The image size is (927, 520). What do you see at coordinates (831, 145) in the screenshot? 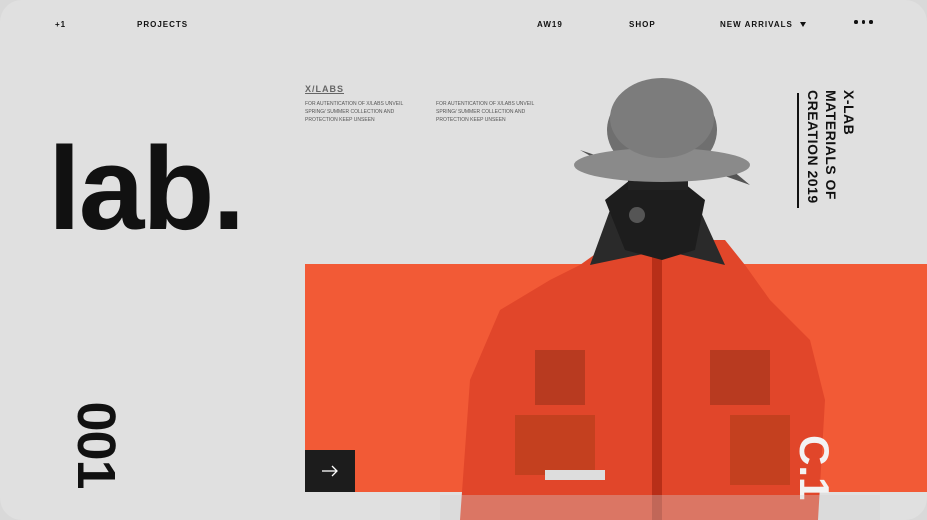
I see `side-title-line2: MATERIALS OF` at bounding box center [831, 145].